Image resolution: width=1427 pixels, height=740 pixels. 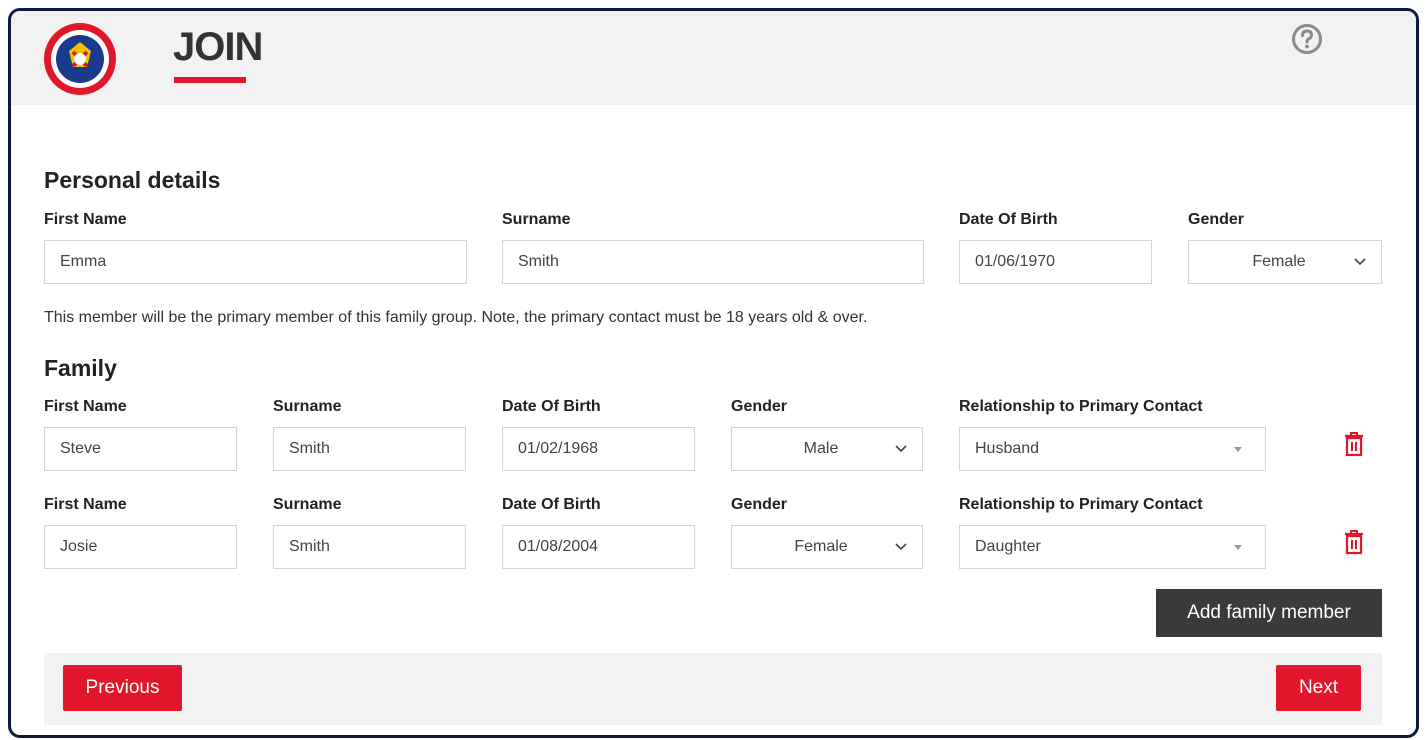 What do you see at coordinates (538, 261) in the screenshot?
I see `surname-value: Smith` at bounding box center [538, 261].